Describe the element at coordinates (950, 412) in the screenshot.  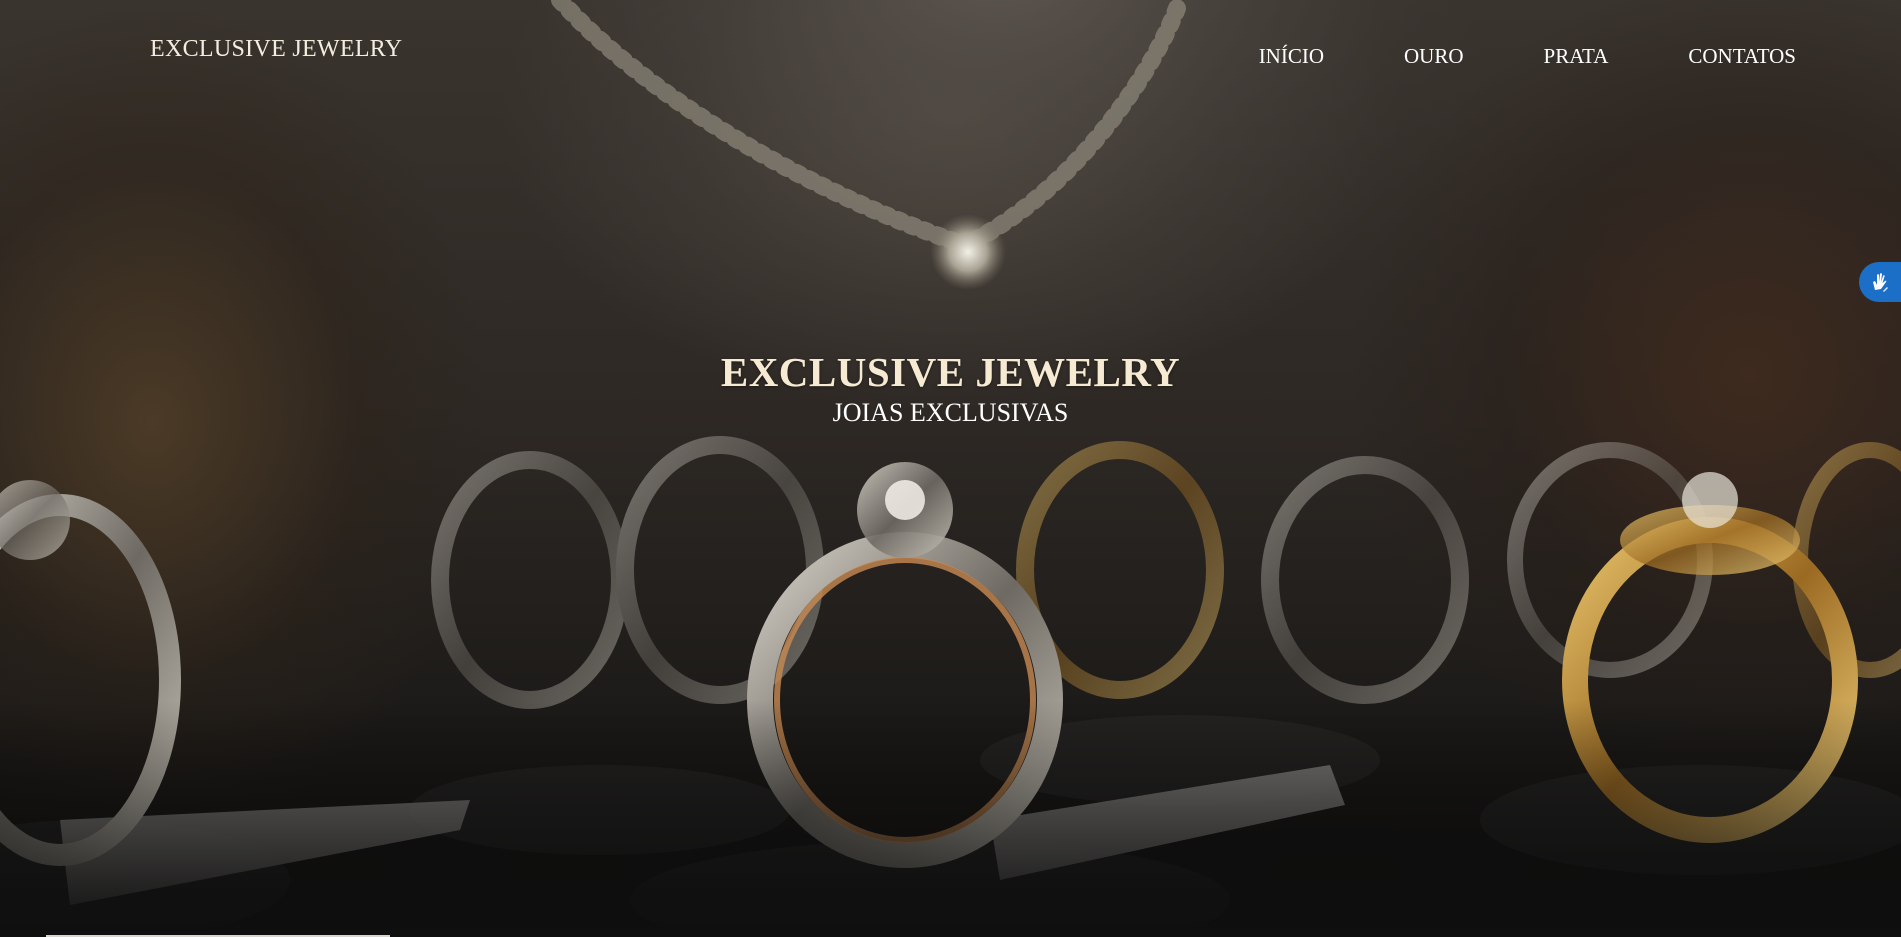
I see `hero-subtitle: JOIAS EXCLUSIVAS` at that location.